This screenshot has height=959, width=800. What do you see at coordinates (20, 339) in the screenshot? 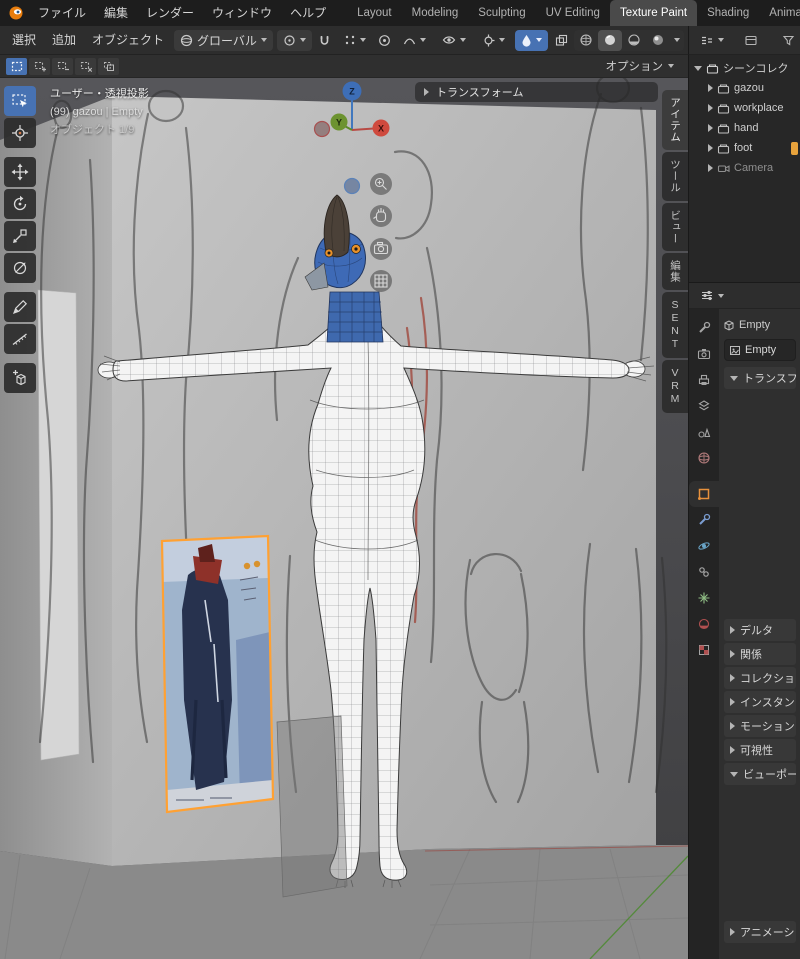
I see `tool-measure` at bounding box center [20, 339].